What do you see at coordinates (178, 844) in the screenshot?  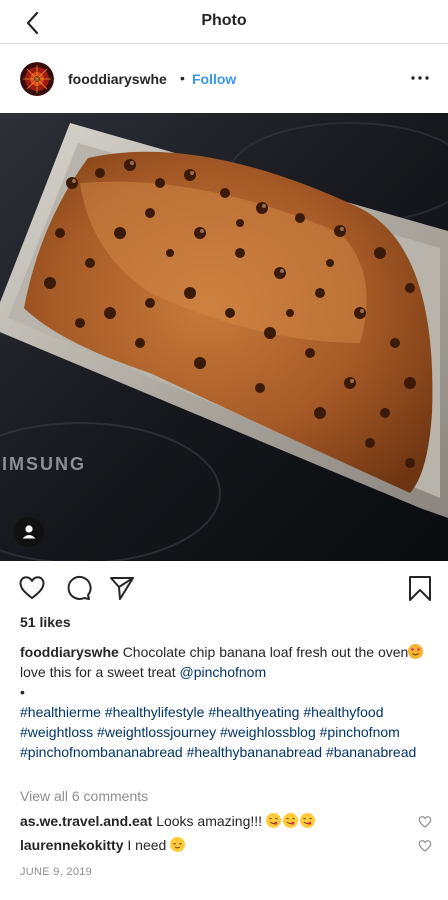 I see `relieved-emoji-icon` at bounding box center [178, 844].